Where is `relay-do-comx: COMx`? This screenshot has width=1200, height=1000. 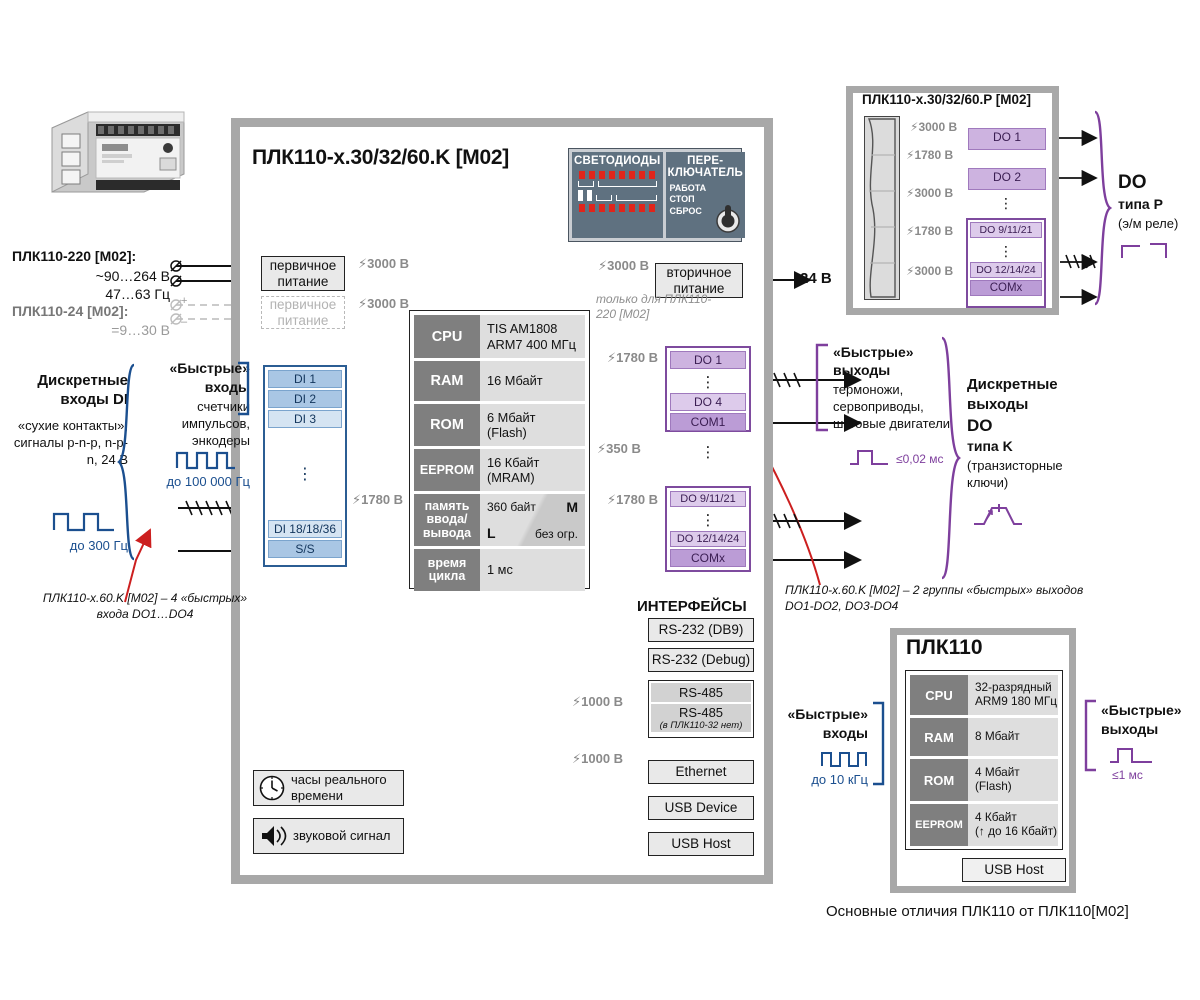 relay-do-comx: COMx is located at coordinates (1006, 288).